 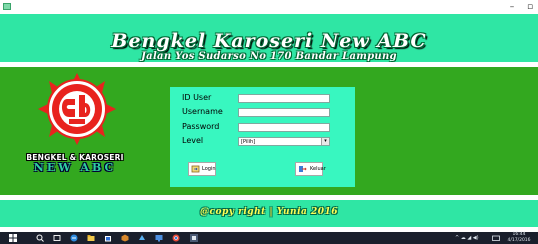 I want to click on company-logo, so click(x=77, y=109).